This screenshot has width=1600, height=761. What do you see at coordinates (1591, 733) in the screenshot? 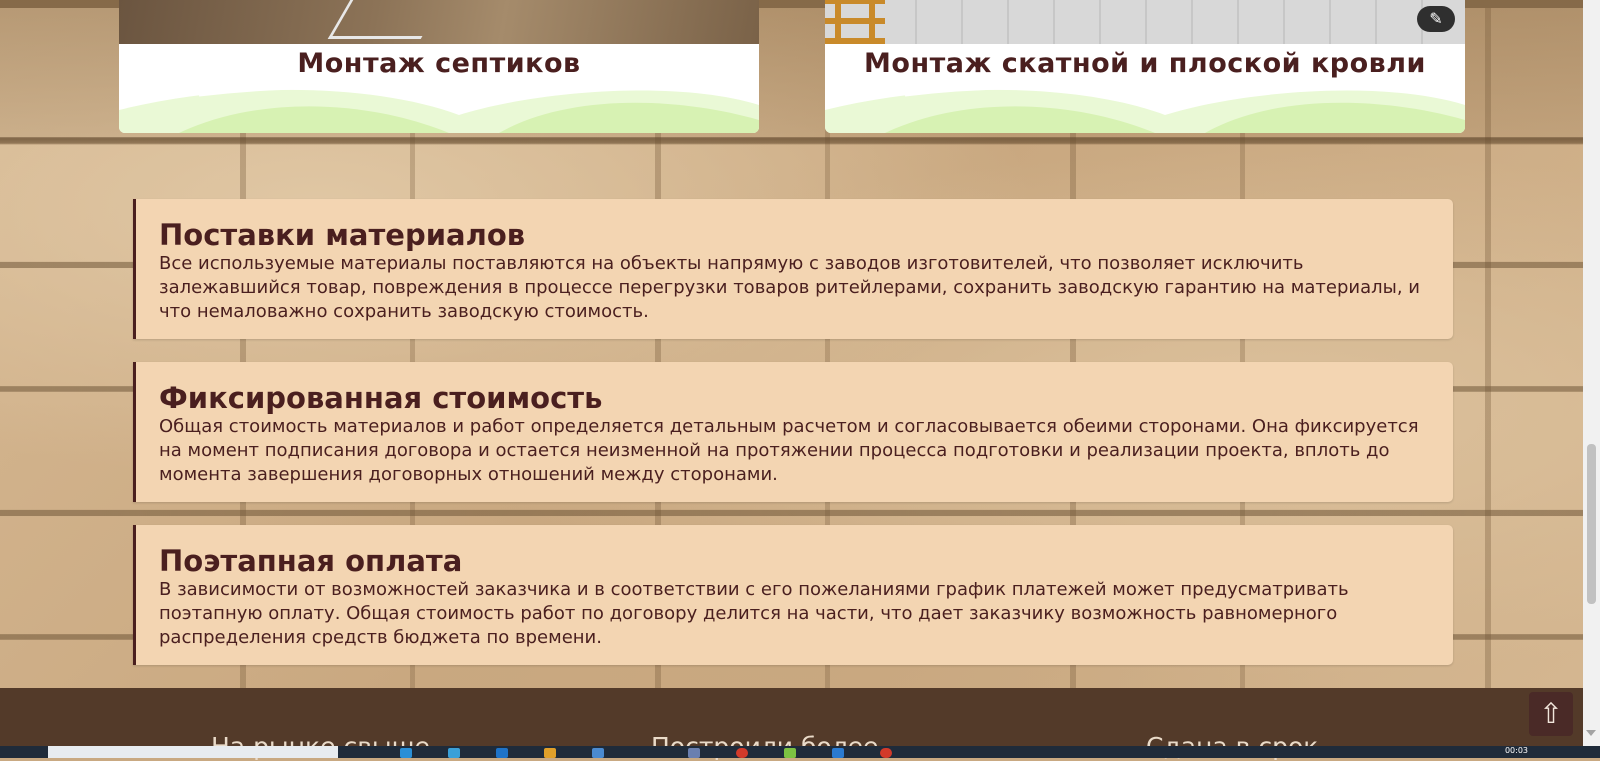
I see `scroll-down-arrow-icon` at bounding box center [1591, 733].